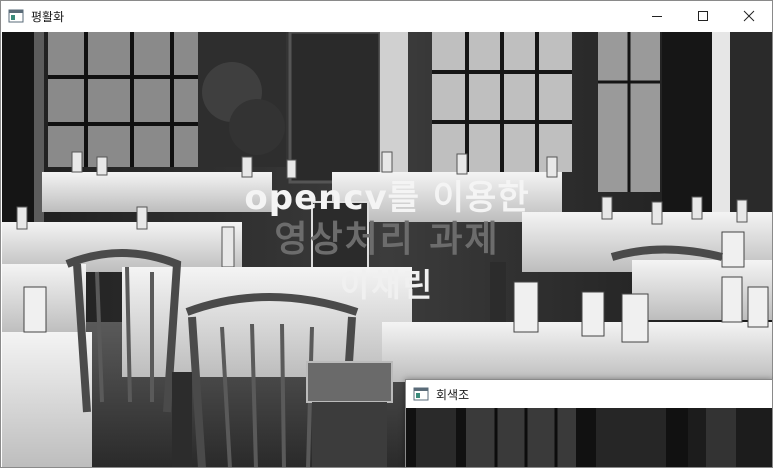 This screenshot has width=773, height=468. I want to click on minimize-button, so click(657, 16).